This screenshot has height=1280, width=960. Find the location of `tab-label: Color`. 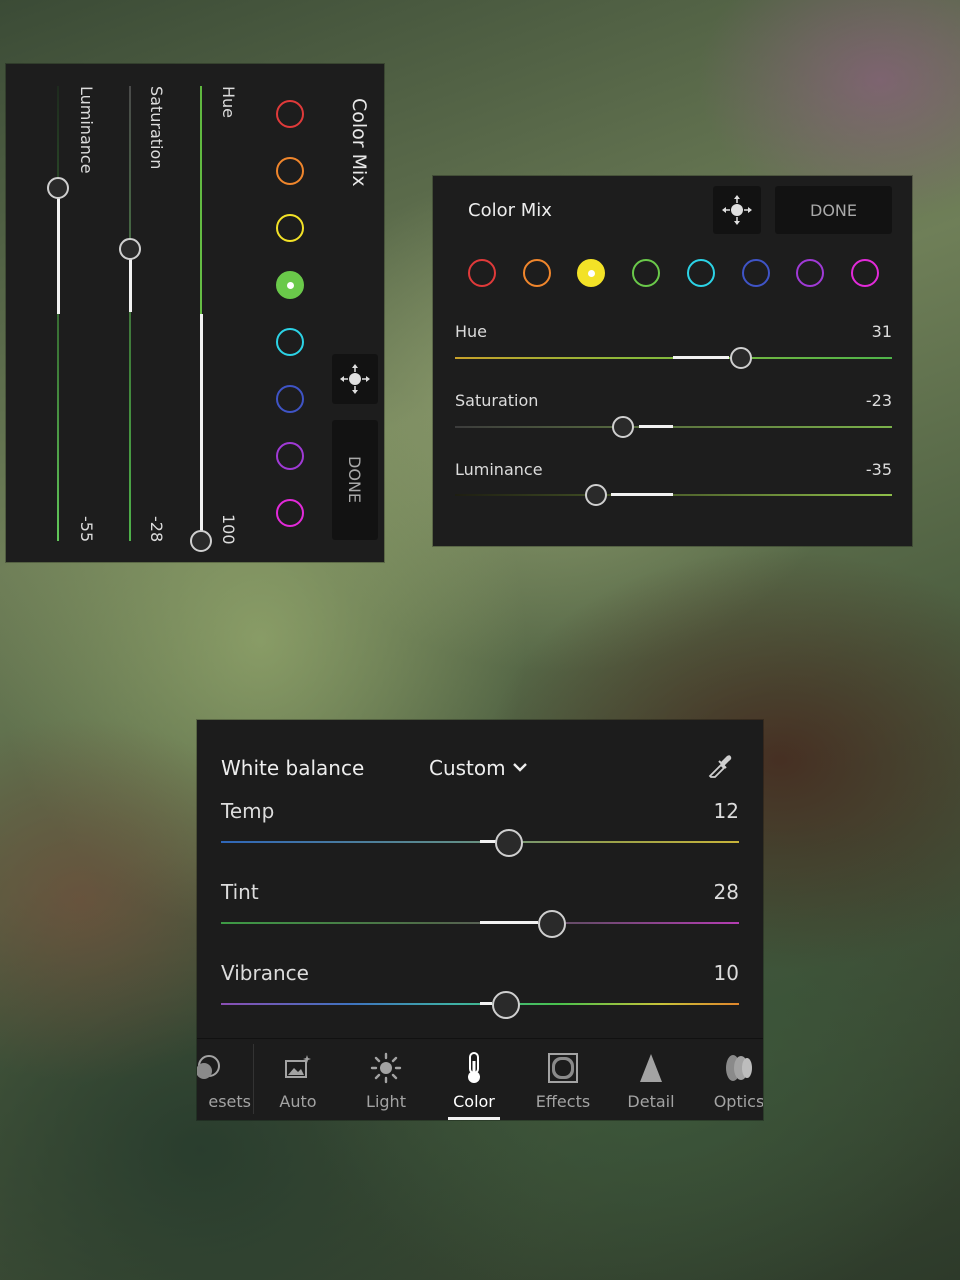

tab-label: Color is located at coordinates (474, 1101).